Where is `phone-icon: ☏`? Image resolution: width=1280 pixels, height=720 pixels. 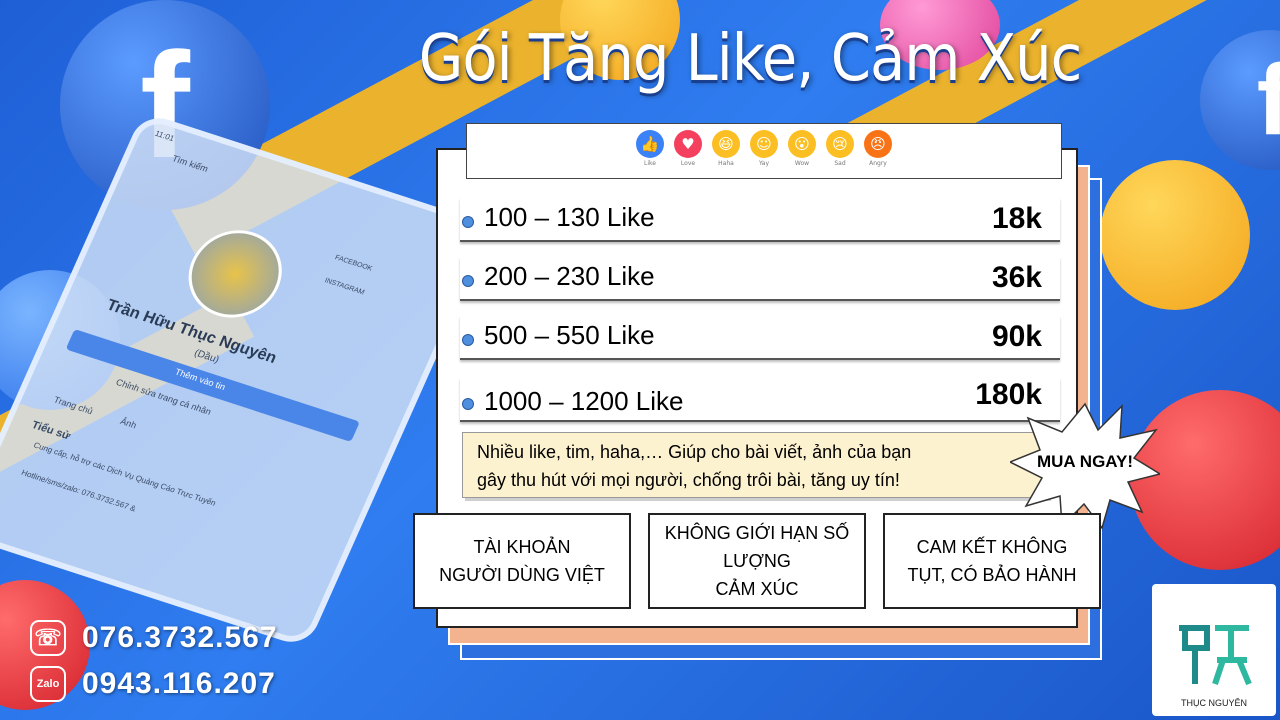 phone-icon: ☏ is located at coordinates (48, 638).